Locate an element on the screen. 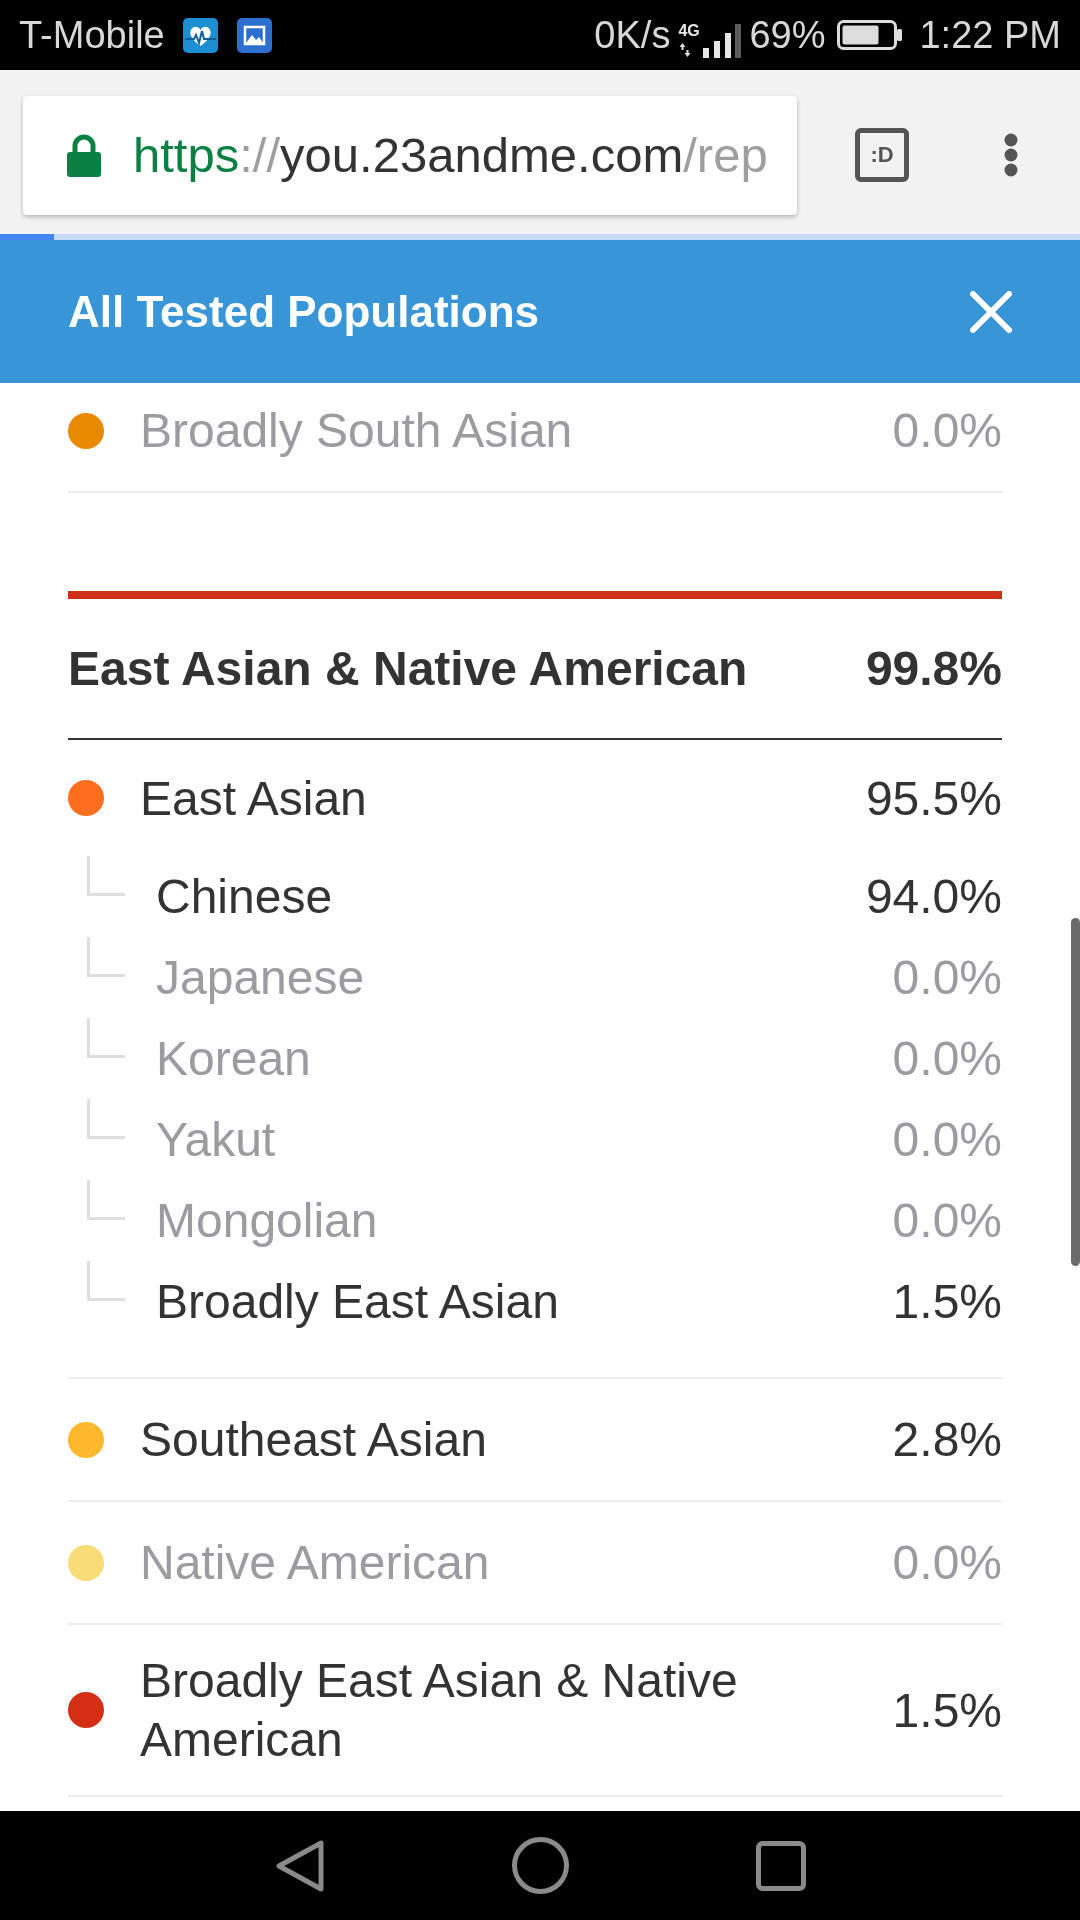 Image resolution: width=1080 pixels, height=1920 pixels. network-speed: 0K/s is located at coordinates (632, 35).